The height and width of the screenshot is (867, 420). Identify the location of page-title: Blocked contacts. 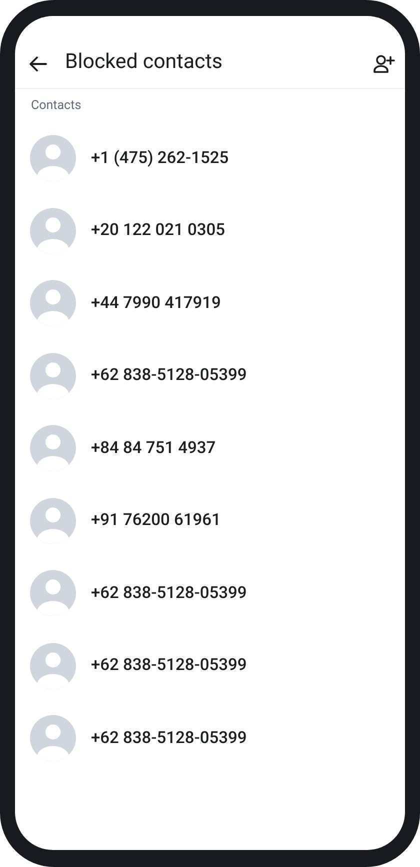
(144, 62).